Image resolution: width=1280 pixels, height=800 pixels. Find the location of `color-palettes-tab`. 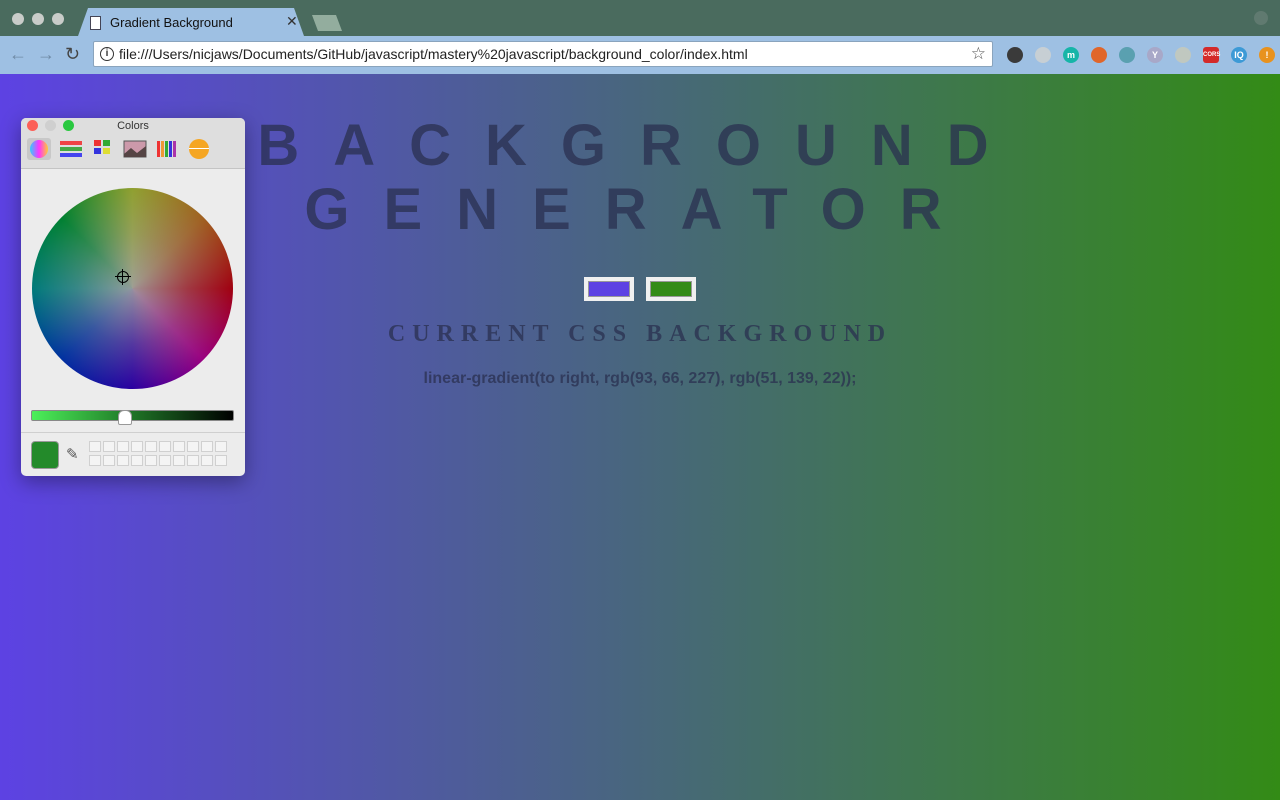

color-palettes-tab is located at coordinates (103, 149).